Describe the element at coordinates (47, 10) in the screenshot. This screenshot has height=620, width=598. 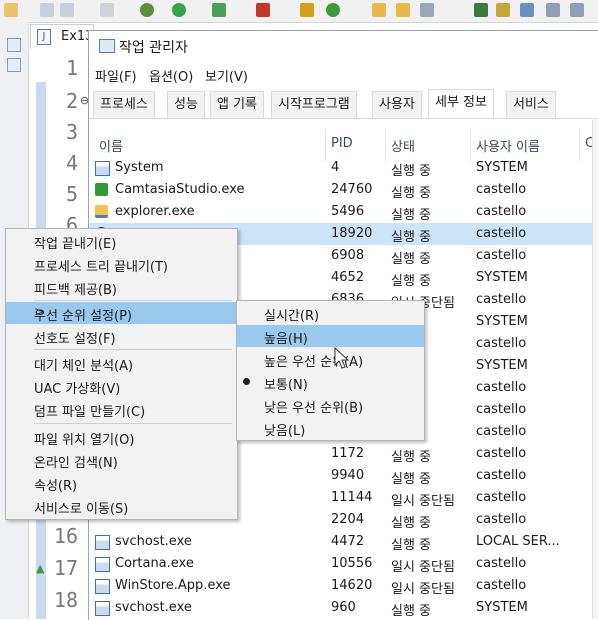
I see `save-icon` at that location.